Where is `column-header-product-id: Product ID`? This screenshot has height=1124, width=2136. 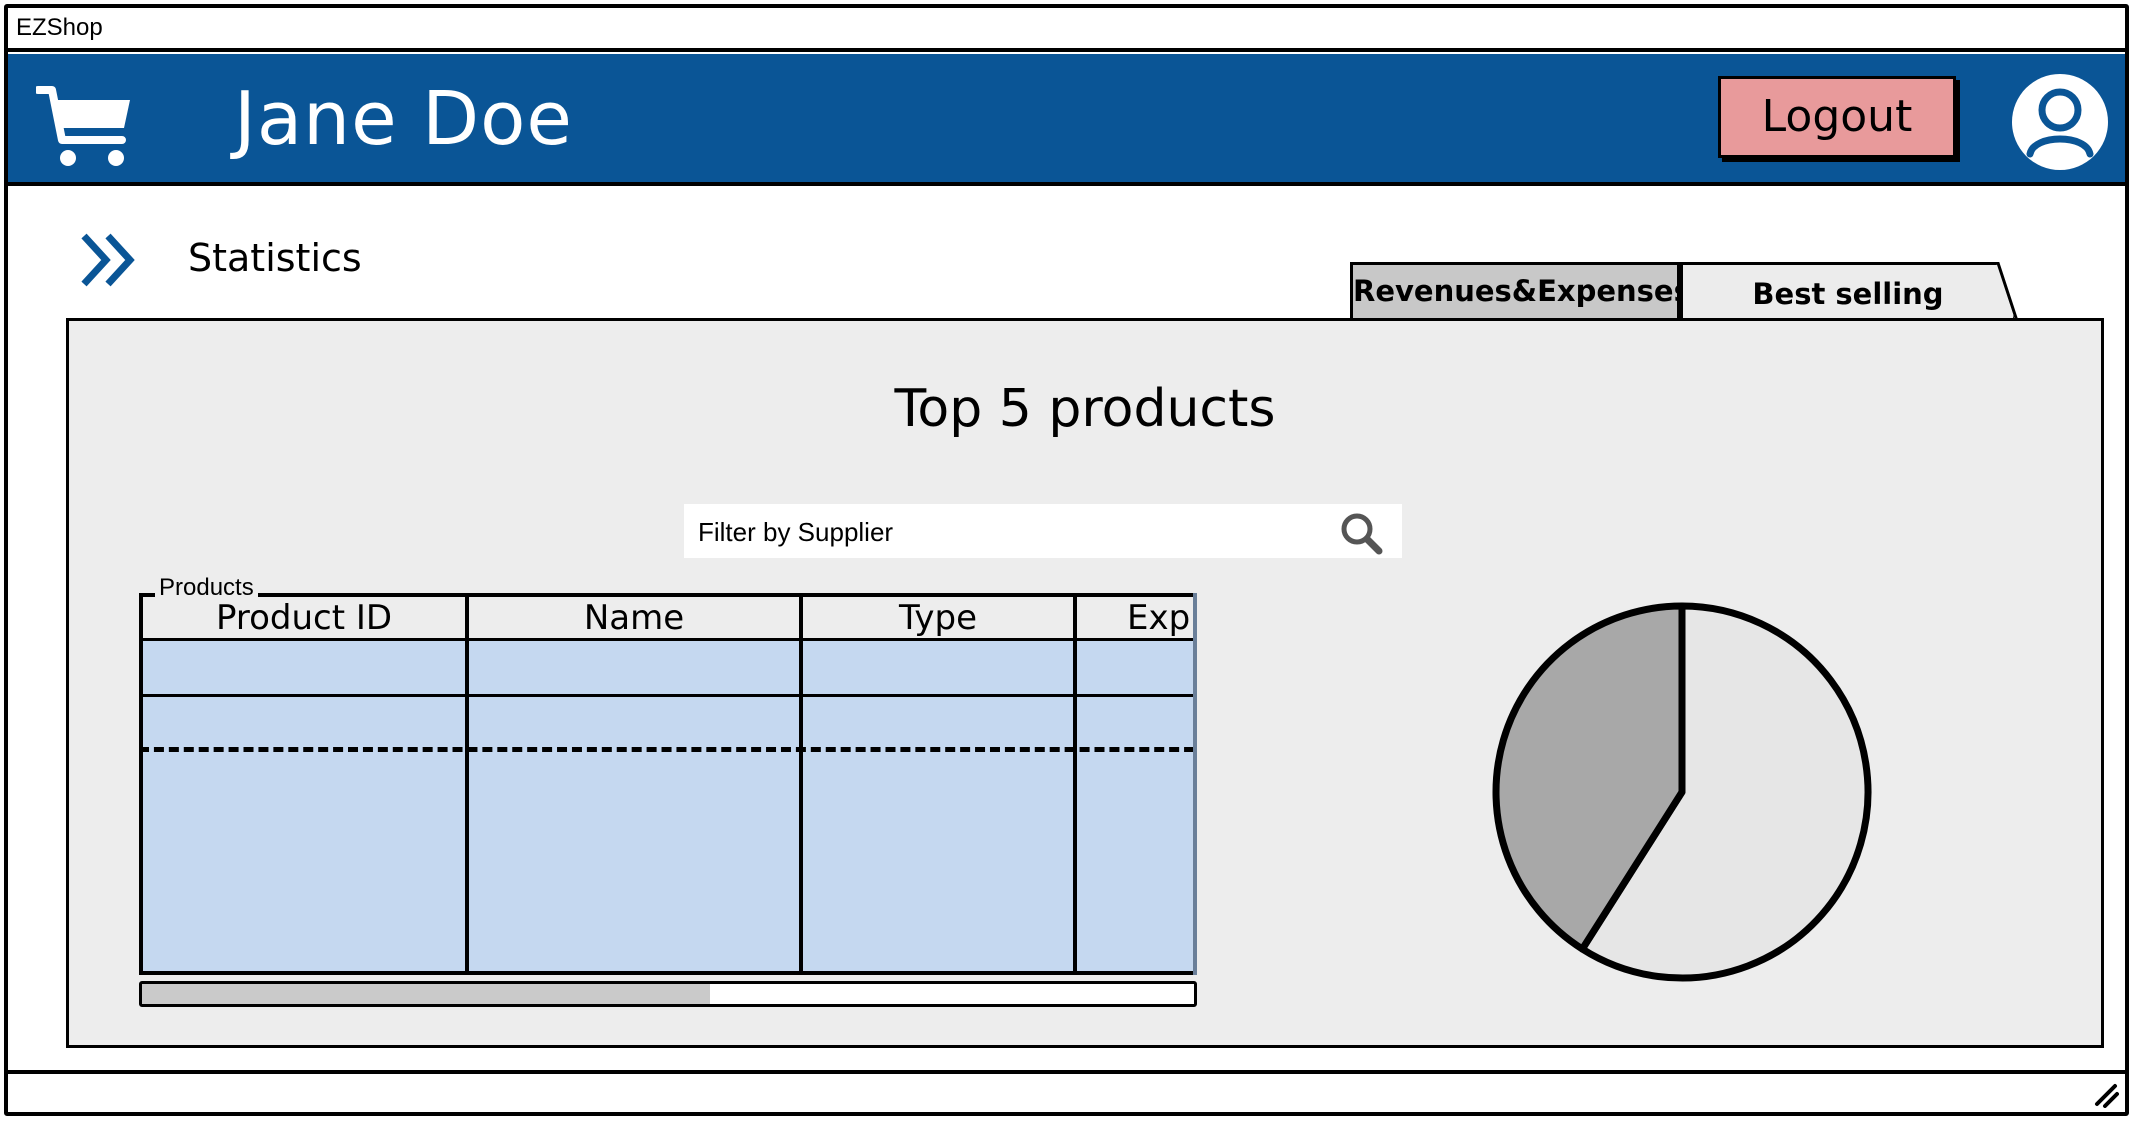
column-header-product-id: Product ID is located at coordinates (304, 618).